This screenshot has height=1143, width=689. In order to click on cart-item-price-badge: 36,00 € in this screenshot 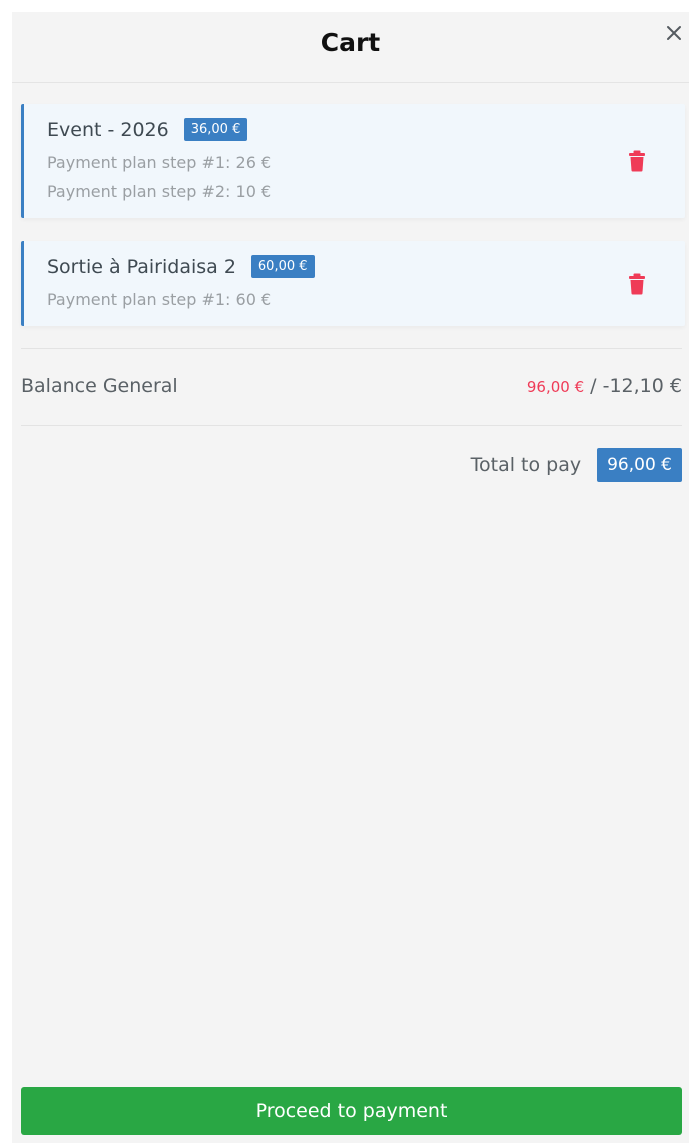, I will do `click(215, 129)`.